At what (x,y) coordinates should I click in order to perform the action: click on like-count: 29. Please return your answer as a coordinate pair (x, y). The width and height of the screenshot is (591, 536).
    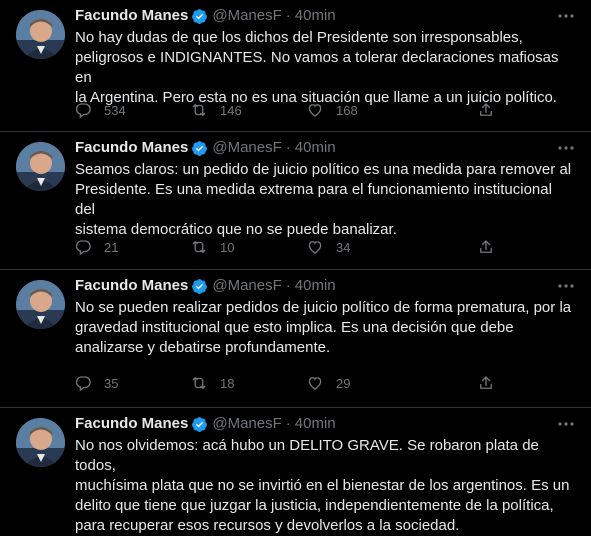
    Looking at the image, I should click on (343, 383).